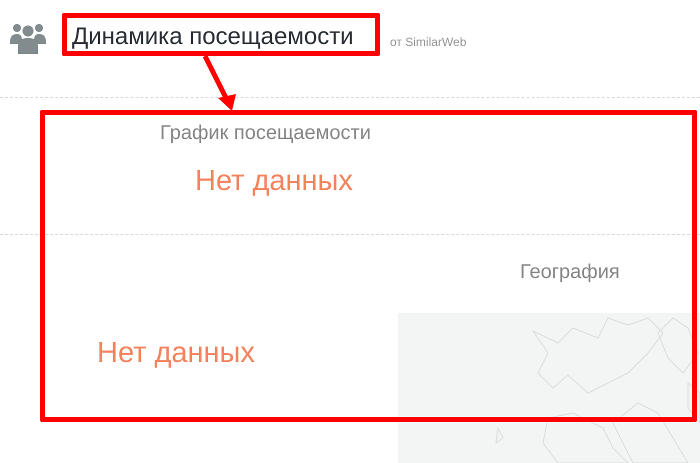  Describe the element at coordinates (266, 133) in the screenshot. I see `section-title: График посещаемости` at that location.